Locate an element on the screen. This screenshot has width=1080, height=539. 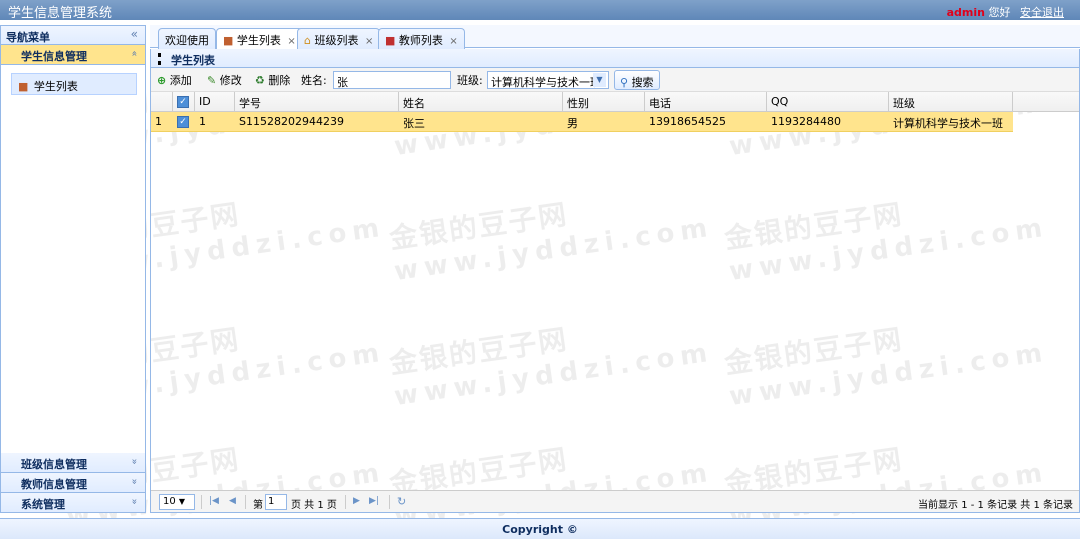
name-label: 姓名: is located at coordinates (314, 80).